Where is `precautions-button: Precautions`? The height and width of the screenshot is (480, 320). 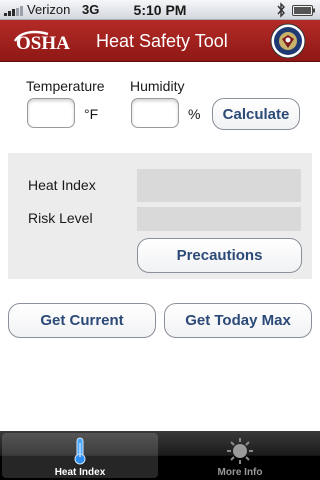
precautions-button: Precautions is located at coordinates (219, 255).